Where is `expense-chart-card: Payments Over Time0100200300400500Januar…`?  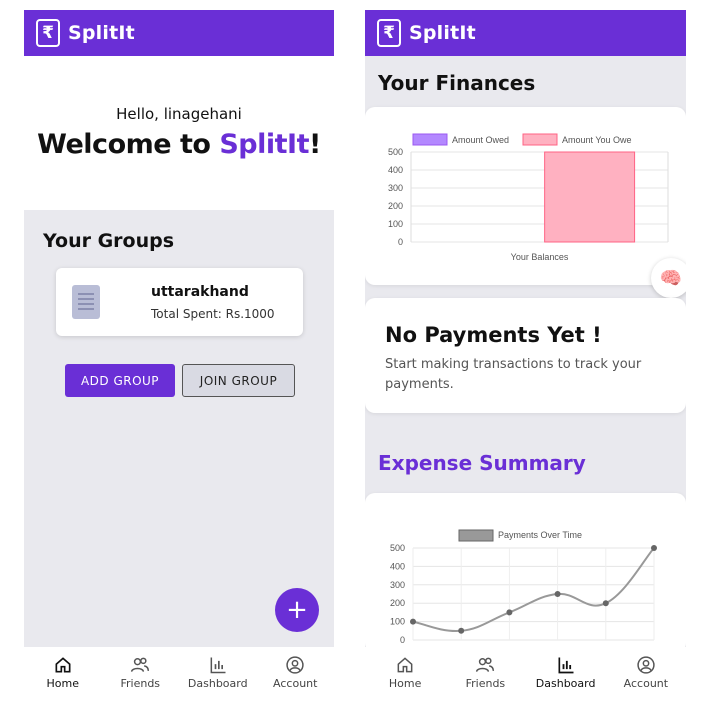
expense-chart-card: Payments Over Time0100200300400500Januar… is located at coordinates (525, 575).